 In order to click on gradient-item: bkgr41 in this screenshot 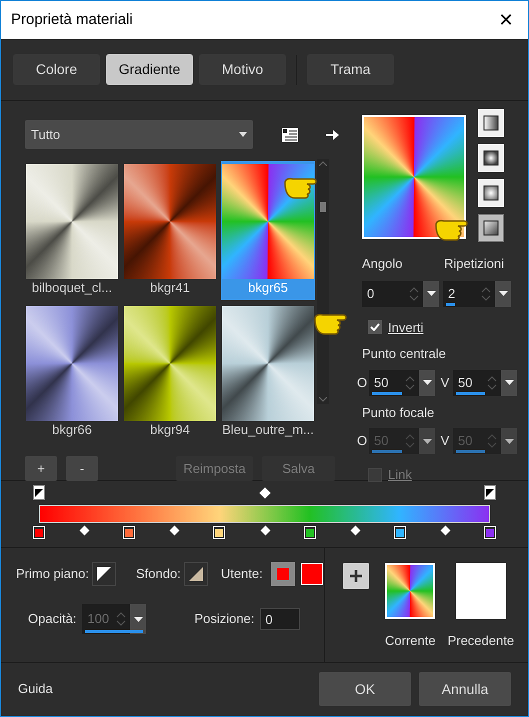, I will do `click(170, 230)`.